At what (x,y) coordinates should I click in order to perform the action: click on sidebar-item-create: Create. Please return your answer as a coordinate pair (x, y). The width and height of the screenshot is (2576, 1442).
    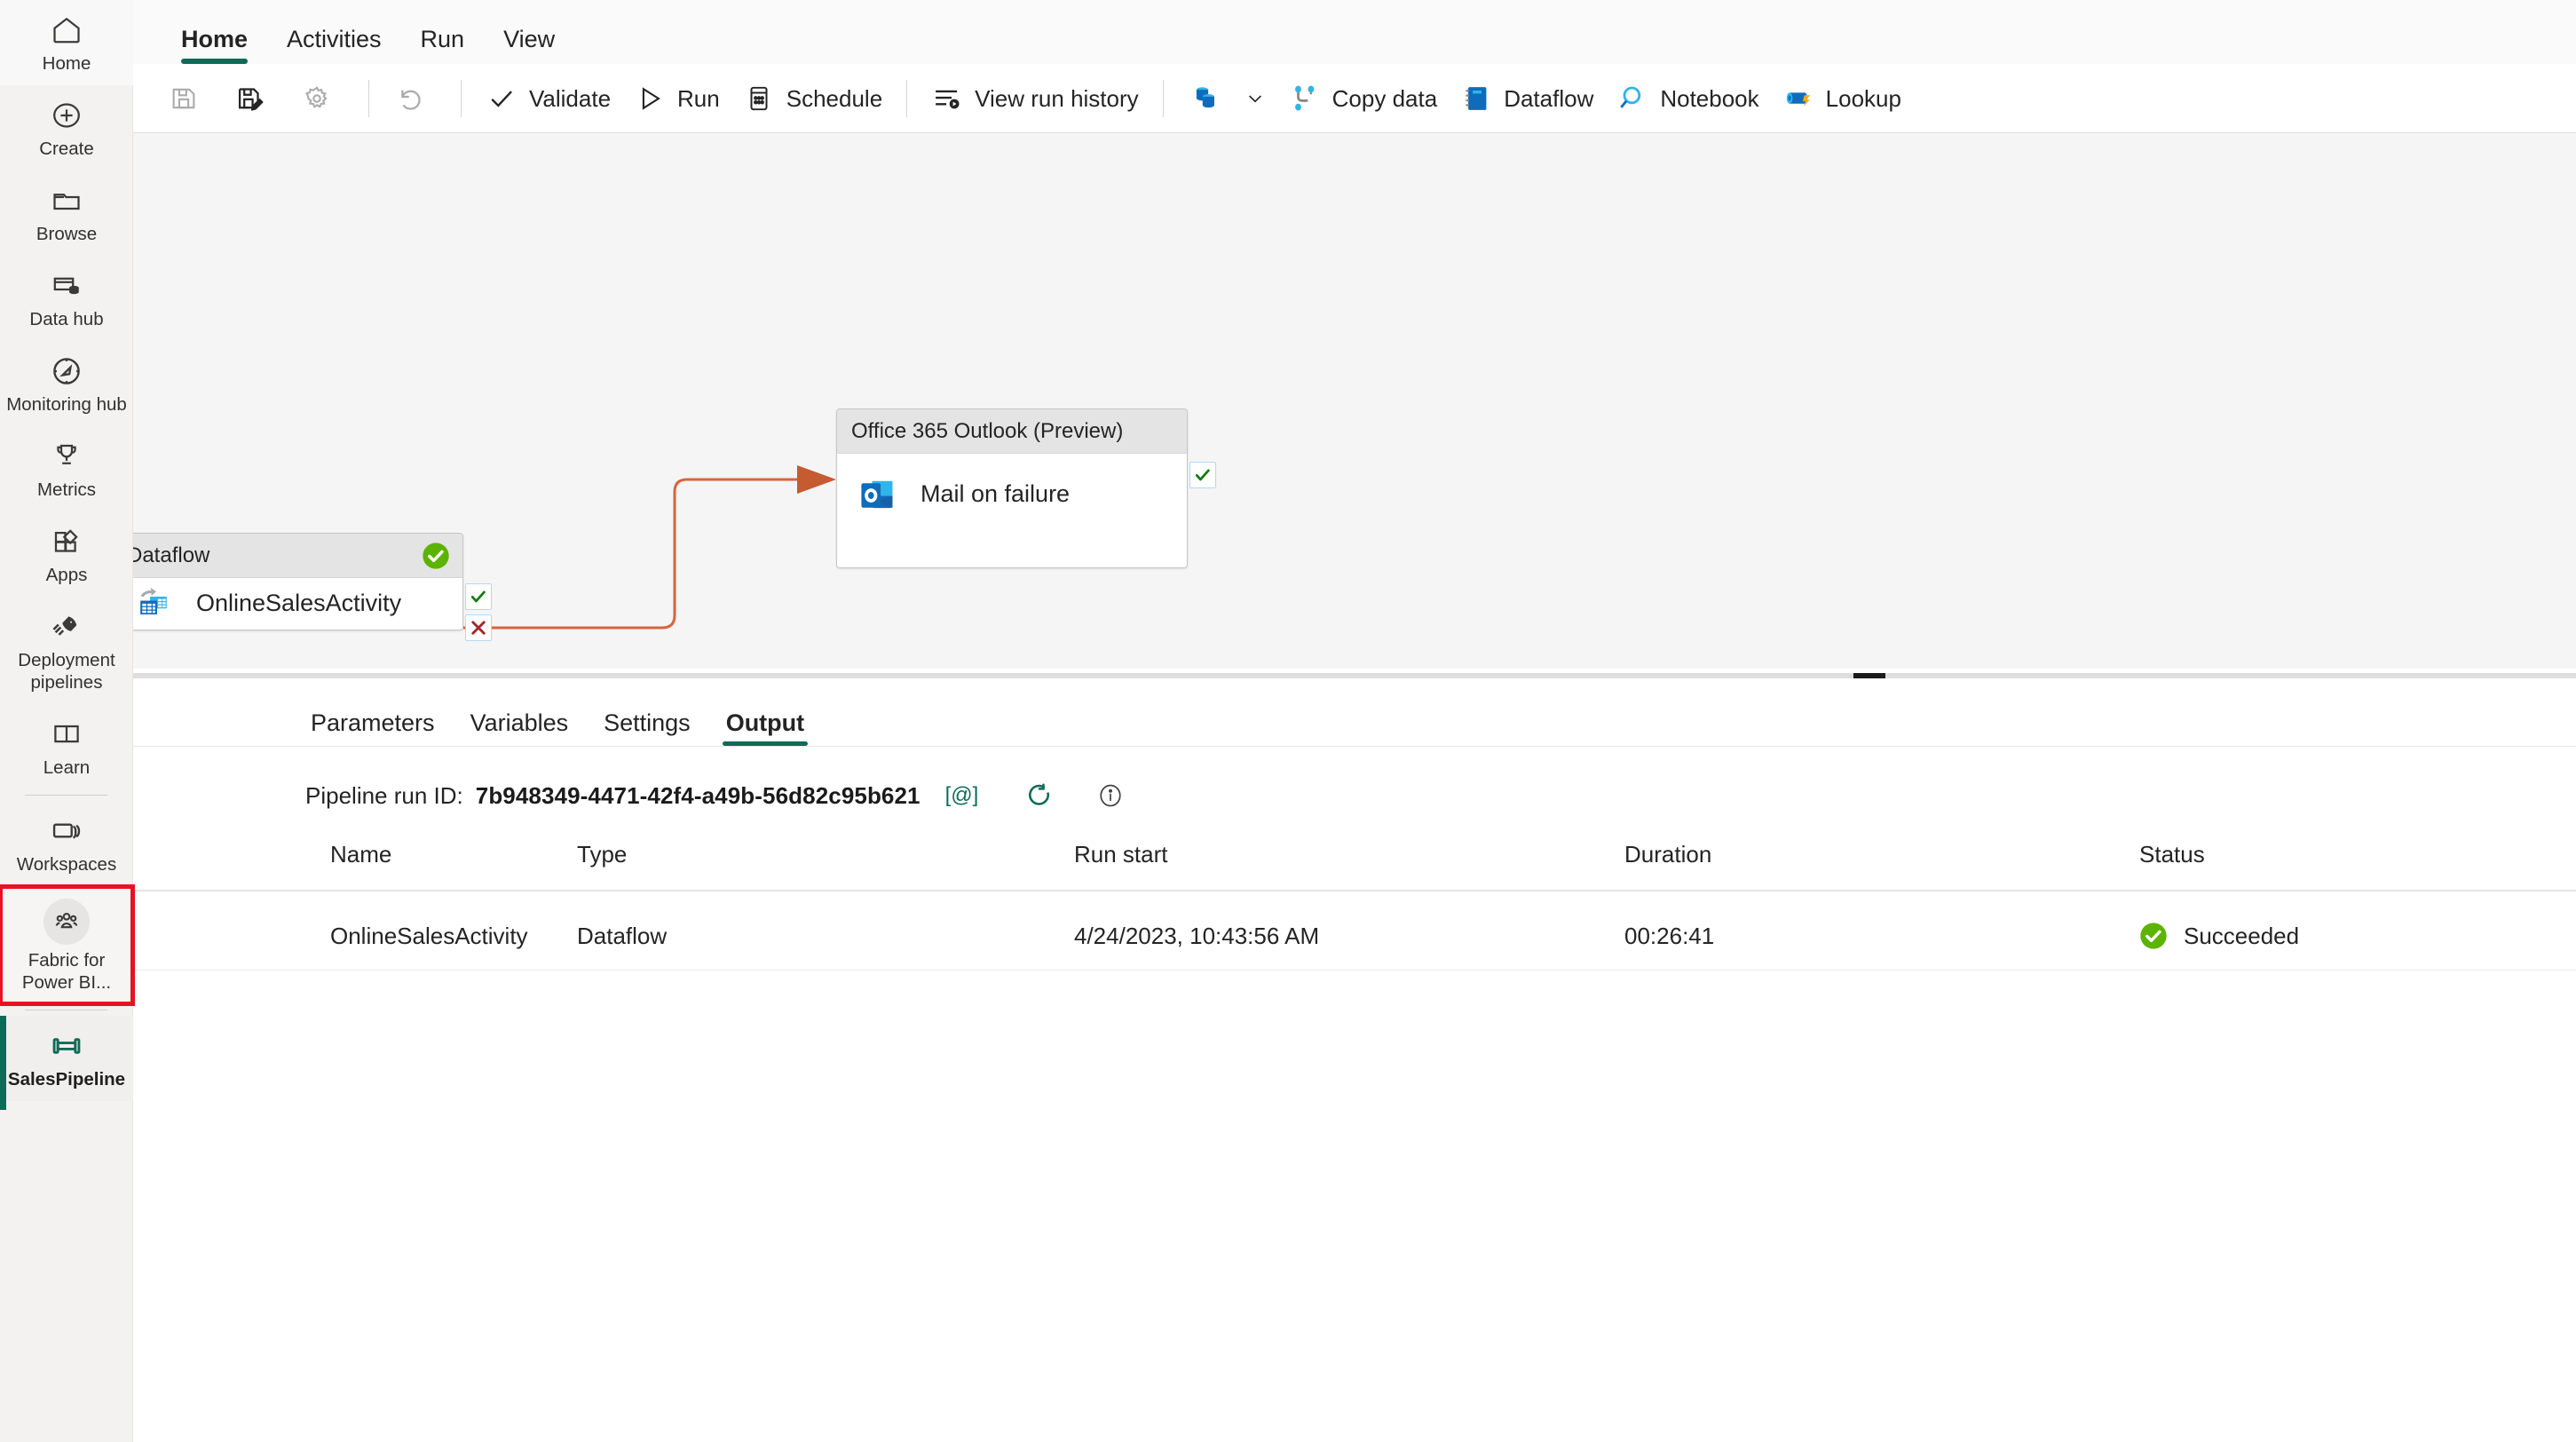
    Looking at the image, I should click on (66, 127).